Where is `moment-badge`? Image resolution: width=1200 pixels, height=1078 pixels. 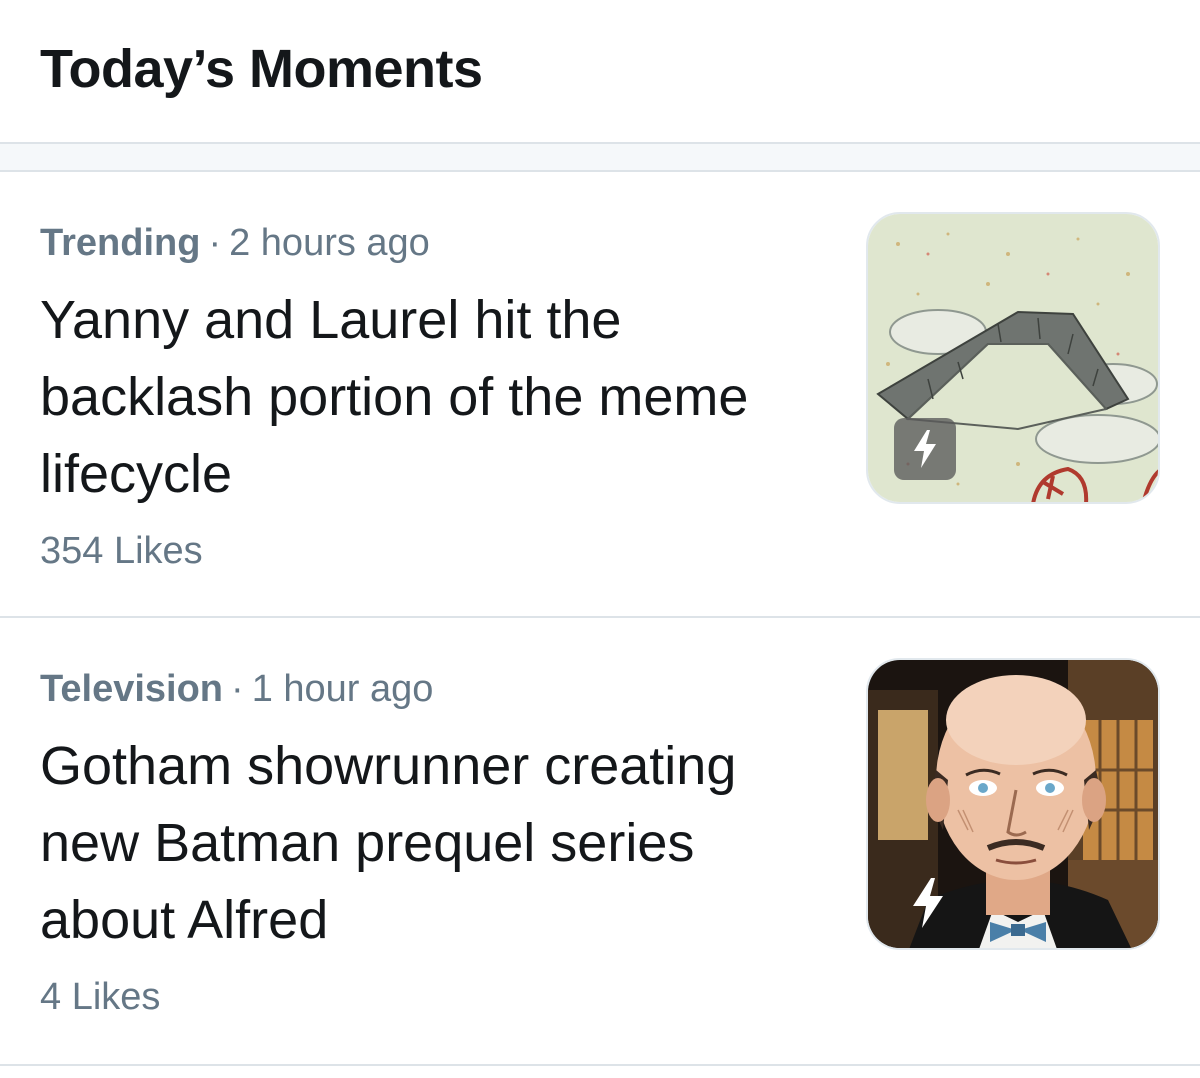
moment-badge is located at coordinates (925, 449).